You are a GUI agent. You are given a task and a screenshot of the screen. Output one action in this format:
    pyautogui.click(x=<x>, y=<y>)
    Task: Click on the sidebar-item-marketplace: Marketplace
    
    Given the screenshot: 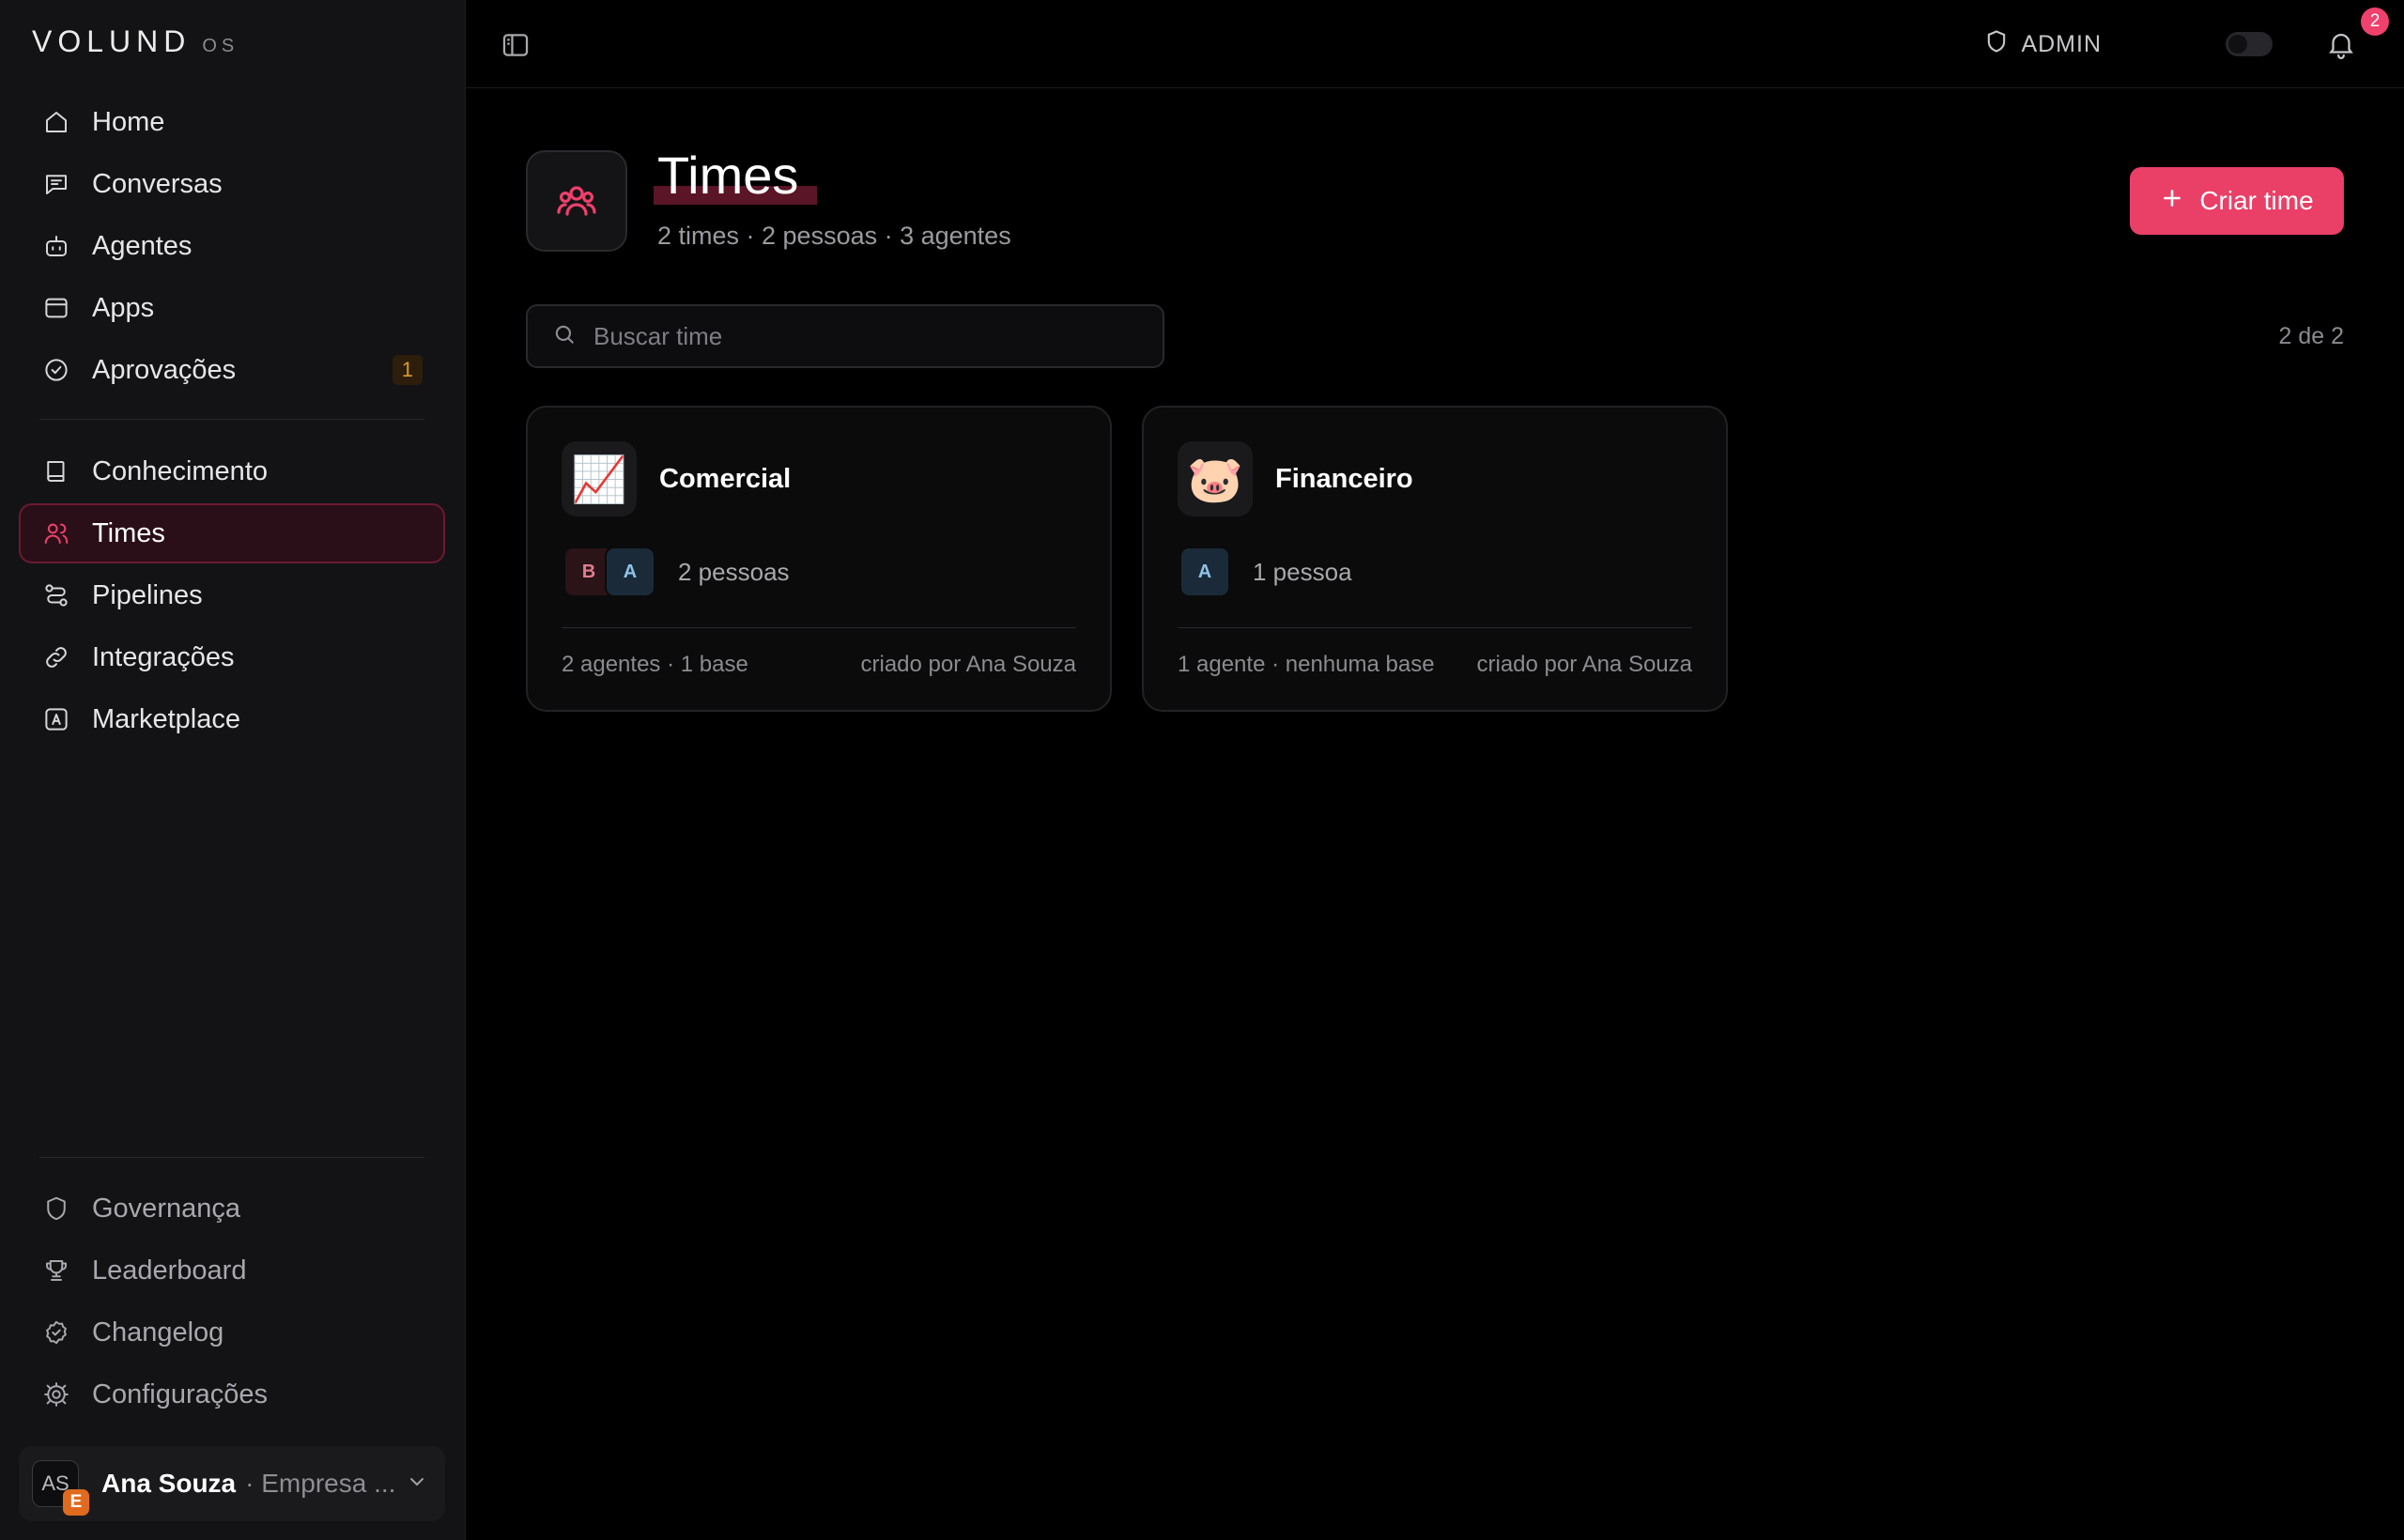 What is the action you would take?
    pyautogui.click(x=232, y=719)
    